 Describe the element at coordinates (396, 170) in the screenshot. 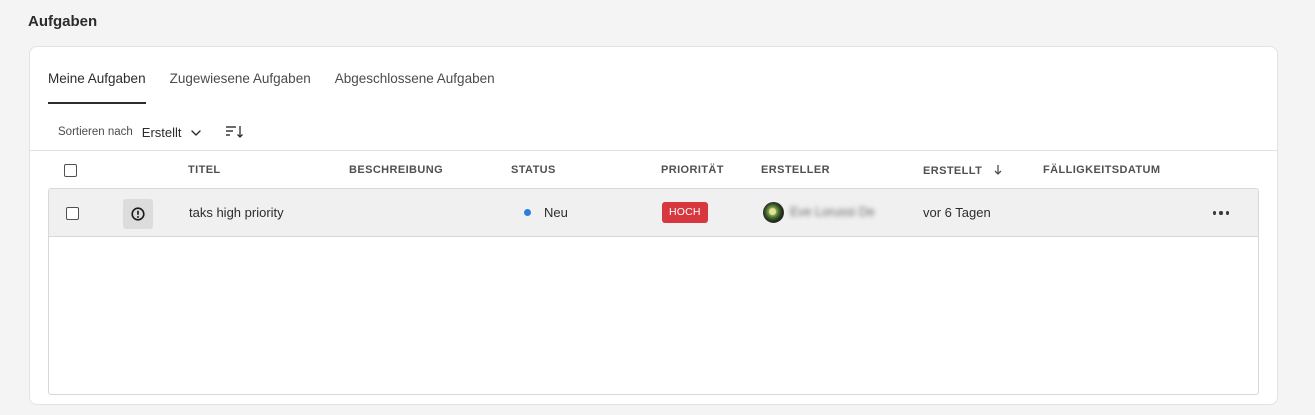

I see `column-header-description: BESCHREIBUNG` at that location.